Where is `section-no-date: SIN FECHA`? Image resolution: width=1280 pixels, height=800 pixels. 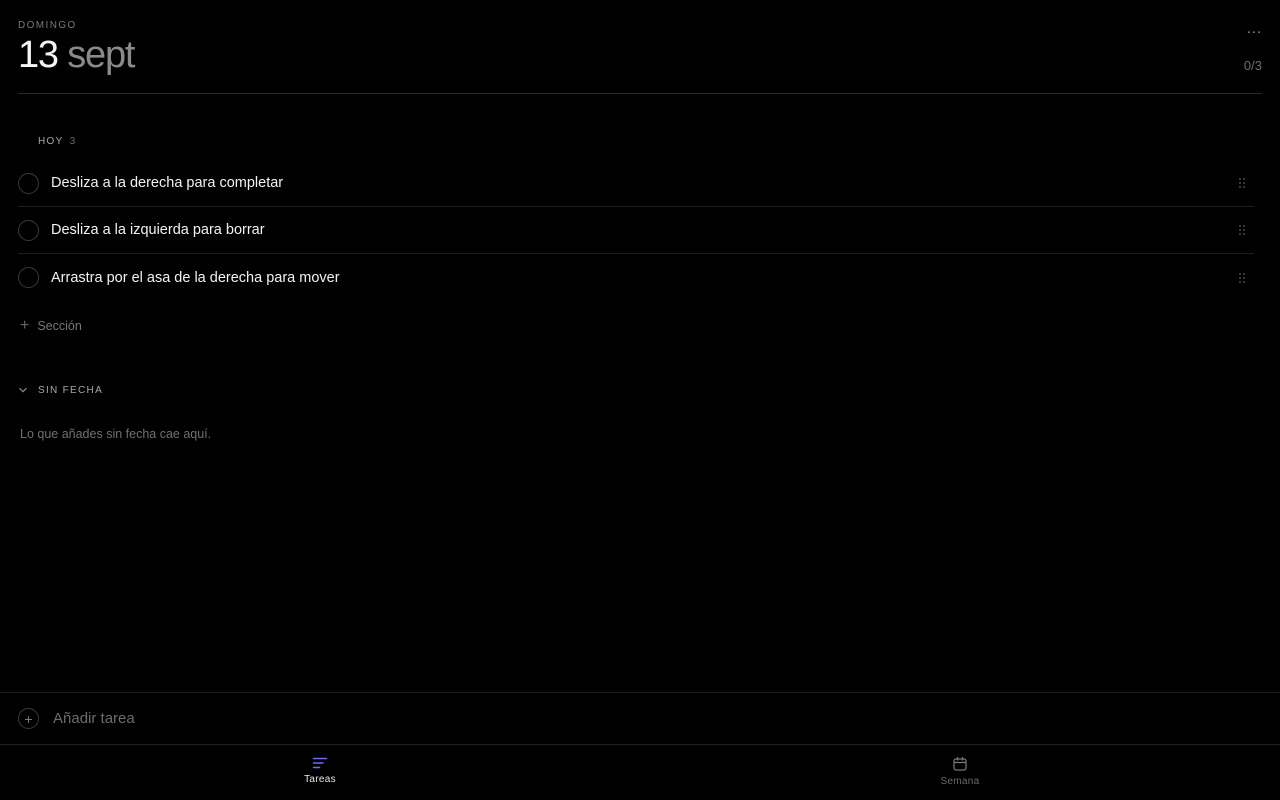 section-no-date: SIN FECHA is located at coordinates (60, 390).